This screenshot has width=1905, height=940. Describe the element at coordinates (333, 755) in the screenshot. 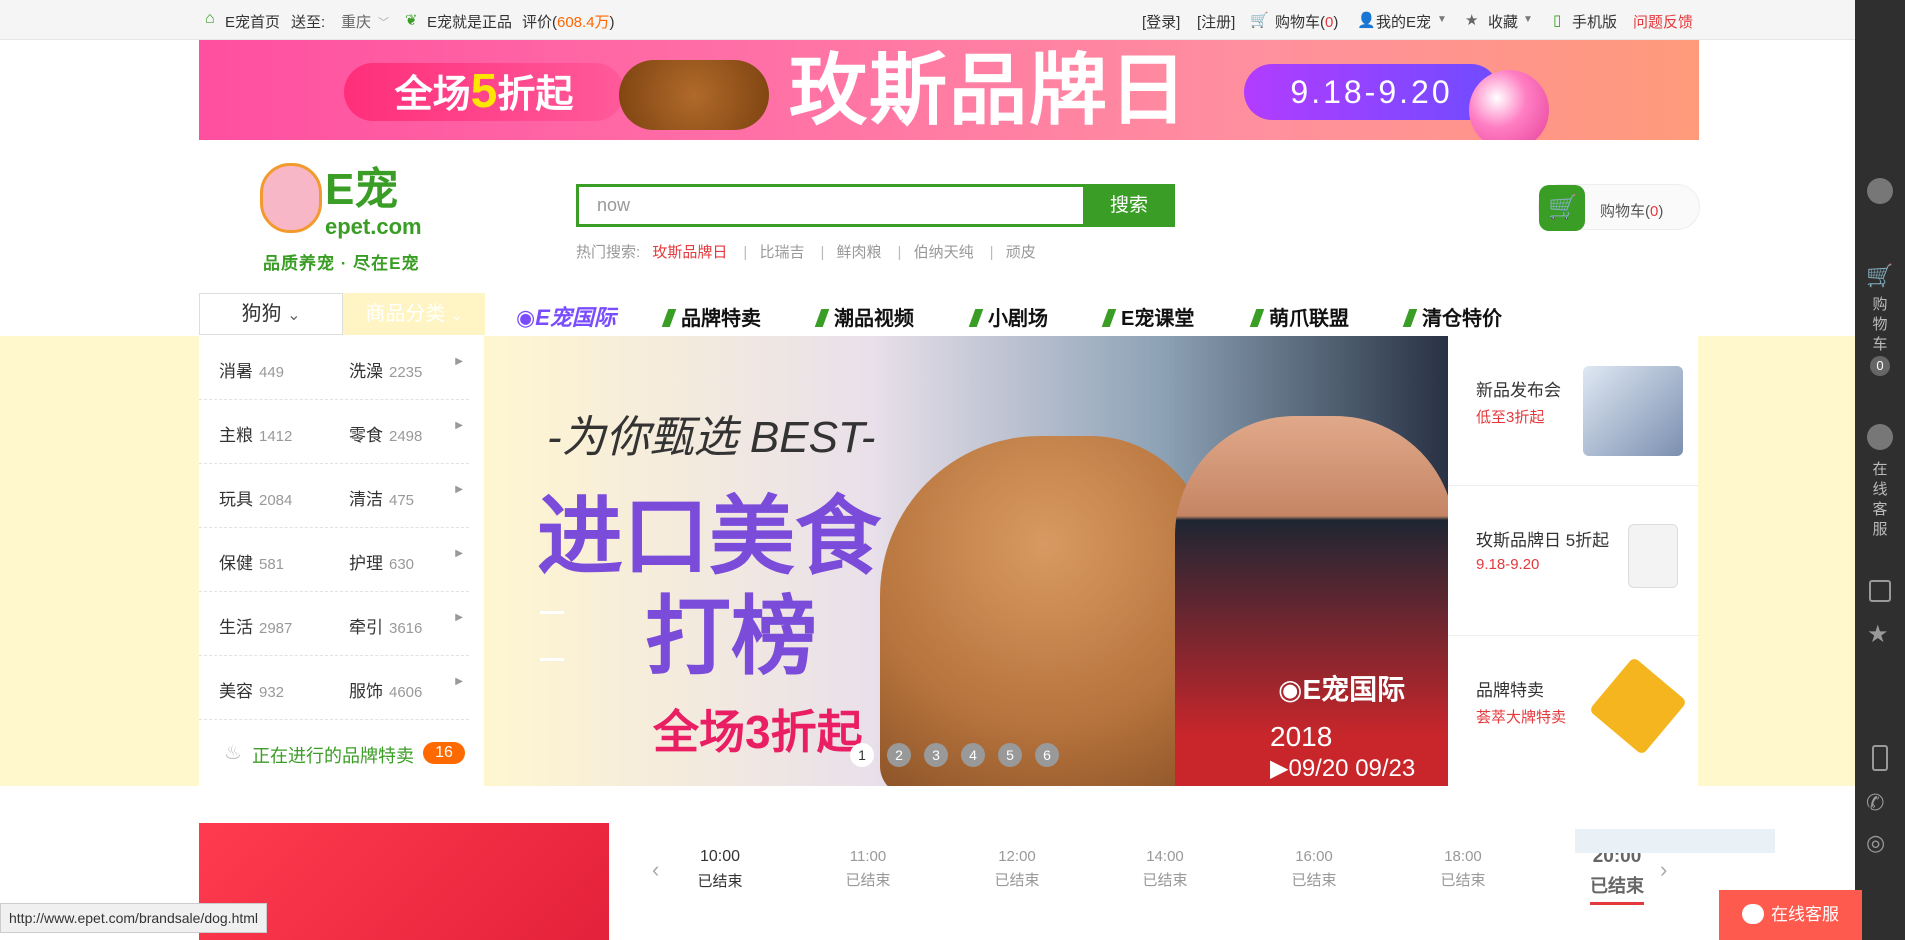

I see `brand-sale-link: 正在进行的品牌特卖` at that location.